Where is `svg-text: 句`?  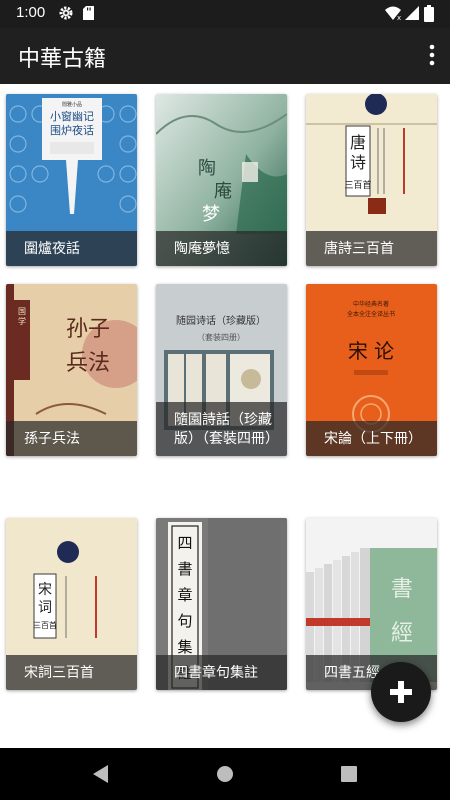
svg-text: 句 is located at coordinates (184, 621).